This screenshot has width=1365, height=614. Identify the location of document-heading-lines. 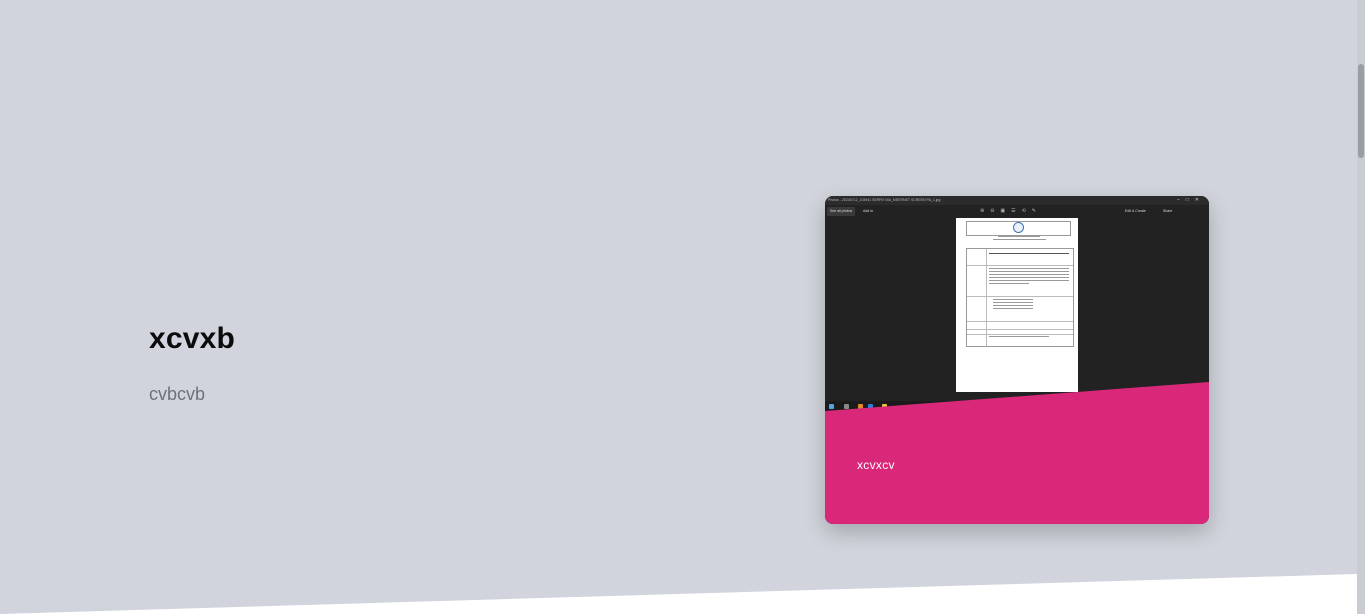
(1019, 239).